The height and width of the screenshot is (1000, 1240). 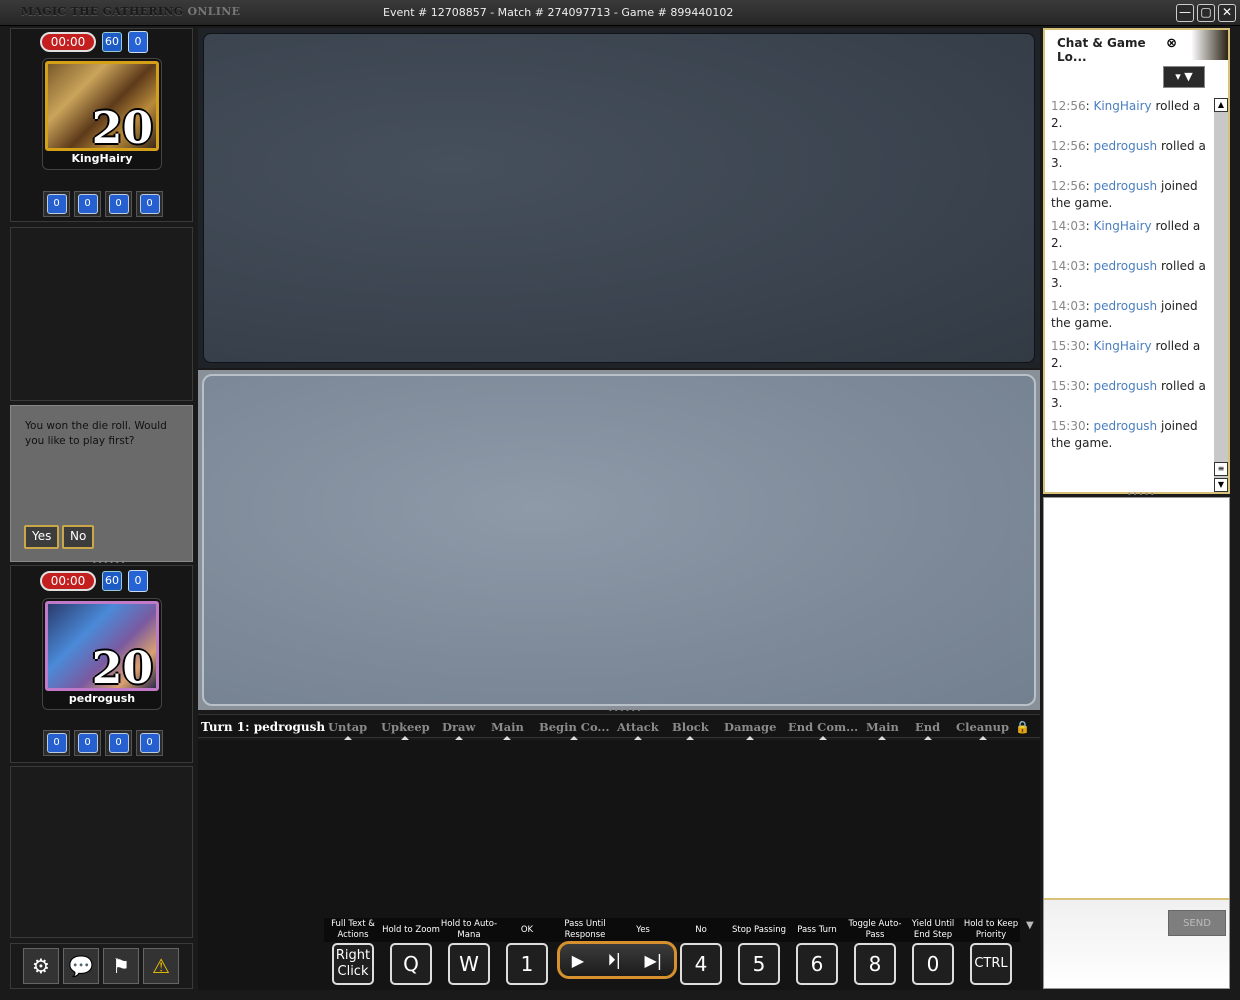 What do you see at coordinates (1022, 727) in the screenshot?
I see `lock-icon: 🔒` at bounding box center [1022, 727].